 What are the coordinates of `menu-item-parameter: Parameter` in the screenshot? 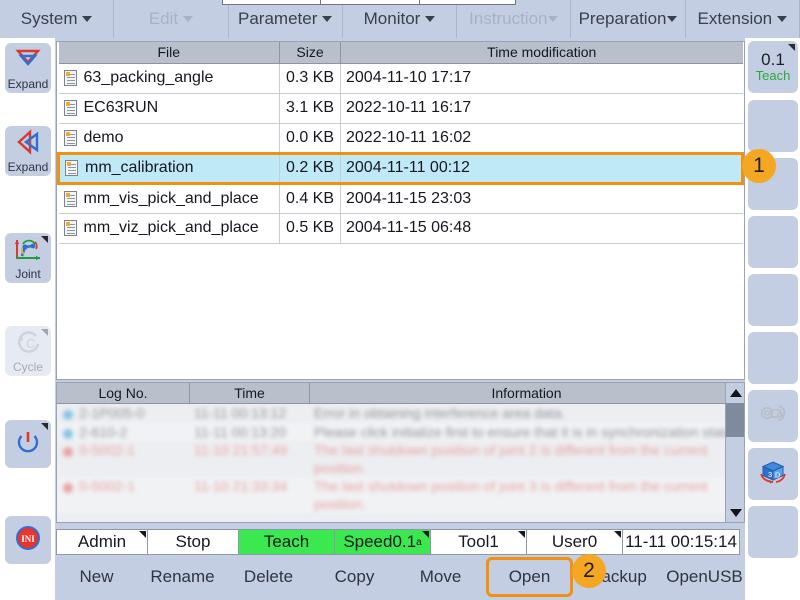 It's located at (285, 19).